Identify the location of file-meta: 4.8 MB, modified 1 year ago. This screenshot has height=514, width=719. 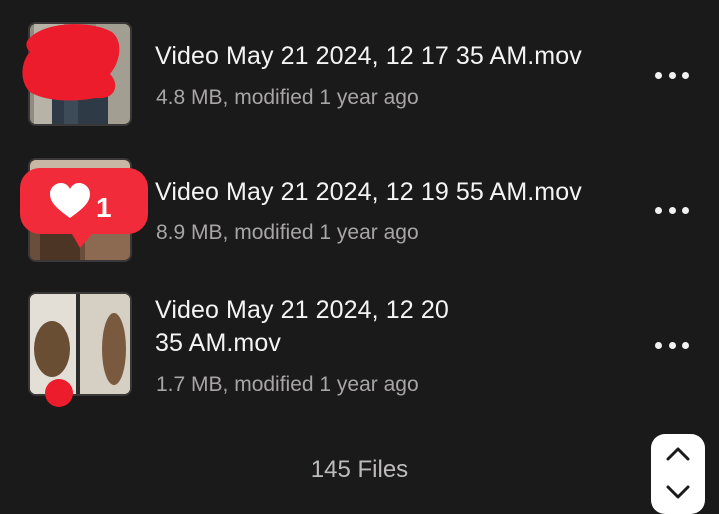
(287, 97).